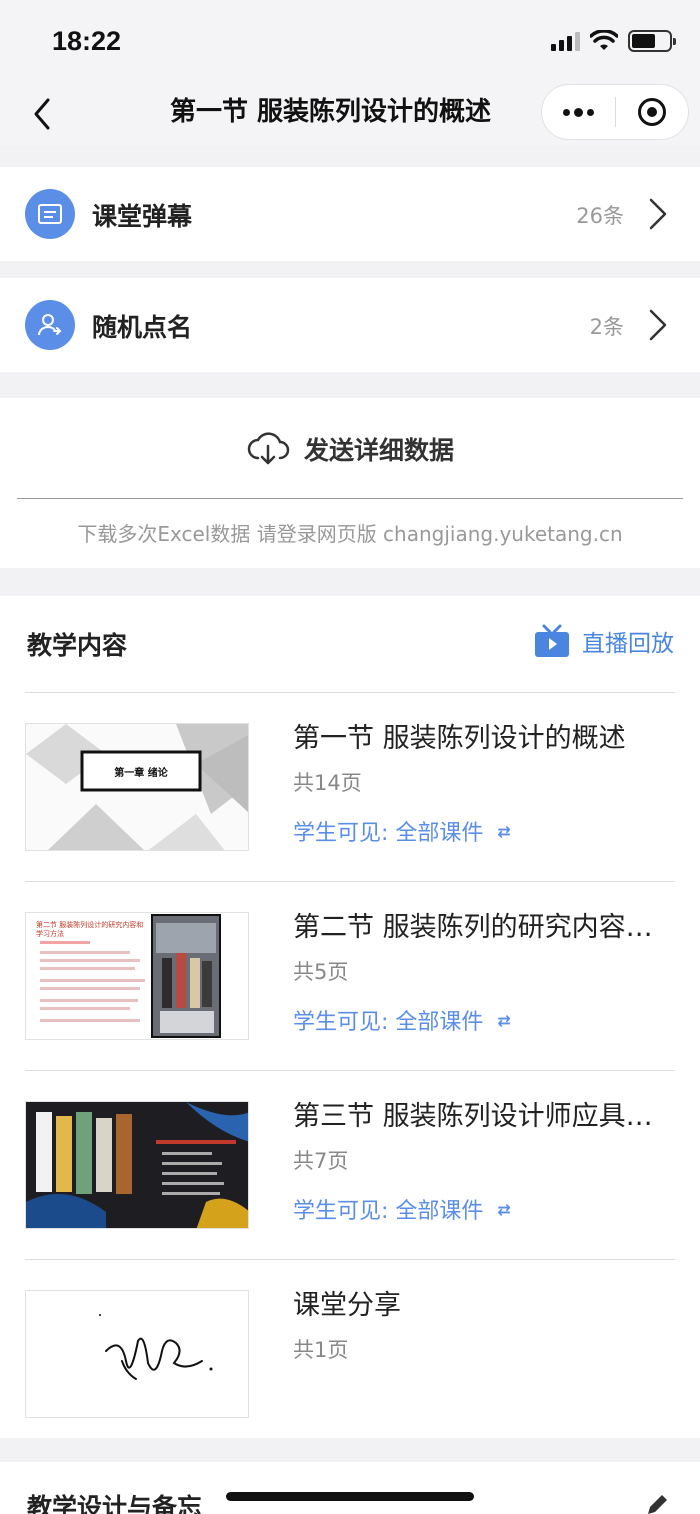  What do you see at coordinates (378, 450) in the screenshot?
I see `send-data-label: 发送详细数据` at bounding box center [378, 450].